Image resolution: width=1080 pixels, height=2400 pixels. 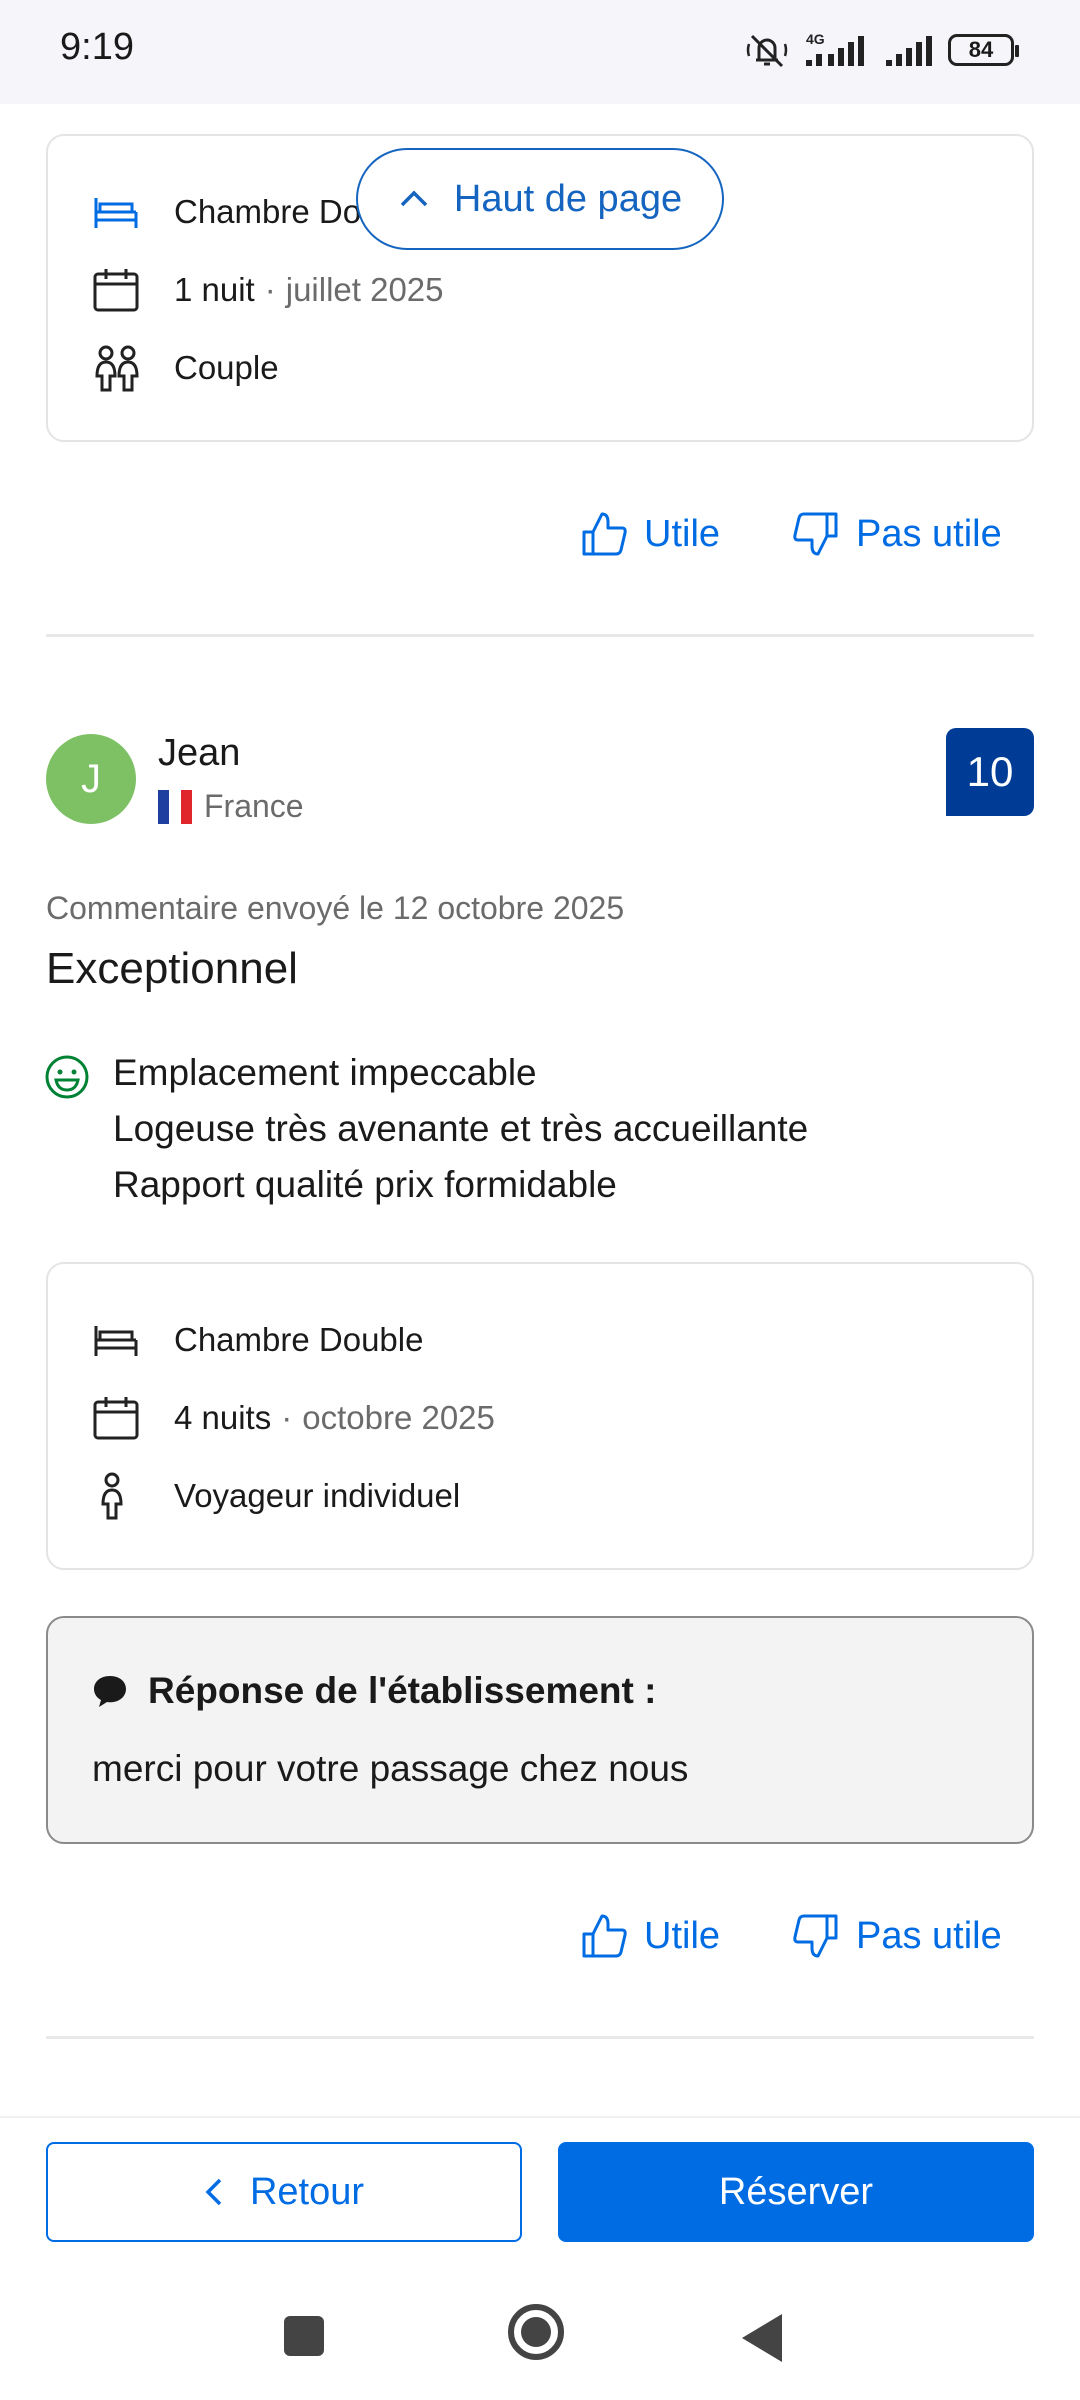 What do you see at coordinates (990, 772) in the screenshot?
I see `score-badge: 10` at bounding box center [990, 772].